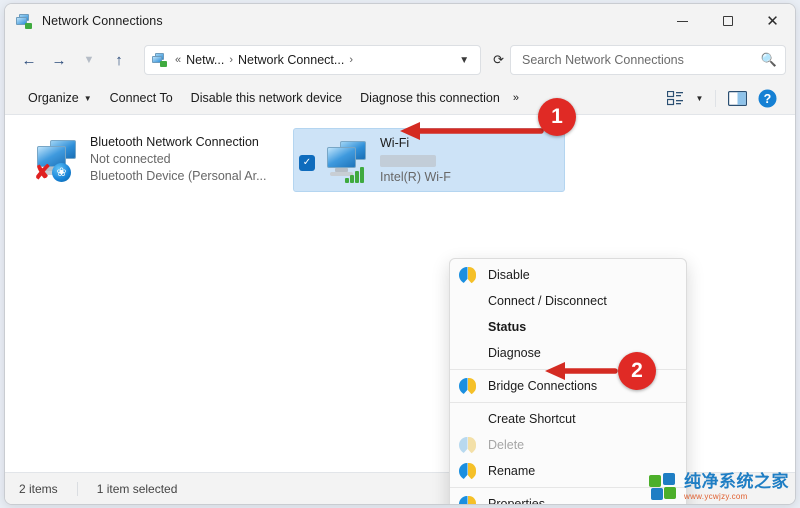  I want to click on signal-bars-badge, so click(356, 174).